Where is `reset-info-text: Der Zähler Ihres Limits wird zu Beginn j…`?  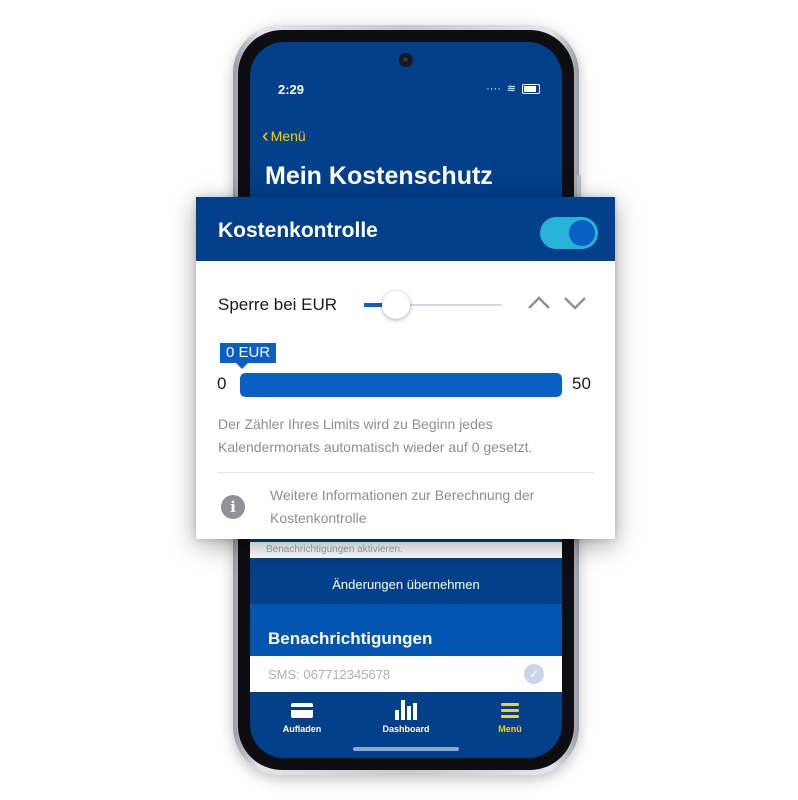 reset-info-text: Der Zähler Ihres Limits wird zu Beginn j… is located at coordinates (375, 435).